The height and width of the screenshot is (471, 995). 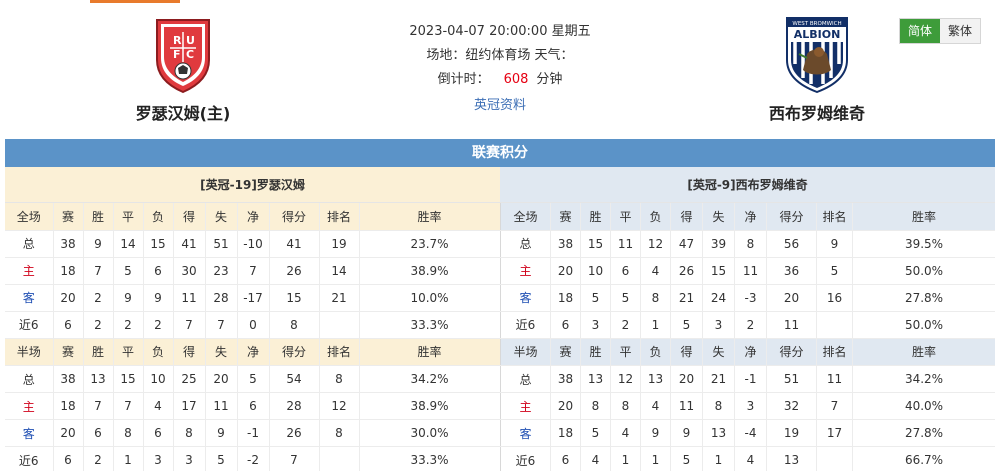 I want to click on home-team-name: 罗瑟汉姆(主), so click(x=183, y=112).